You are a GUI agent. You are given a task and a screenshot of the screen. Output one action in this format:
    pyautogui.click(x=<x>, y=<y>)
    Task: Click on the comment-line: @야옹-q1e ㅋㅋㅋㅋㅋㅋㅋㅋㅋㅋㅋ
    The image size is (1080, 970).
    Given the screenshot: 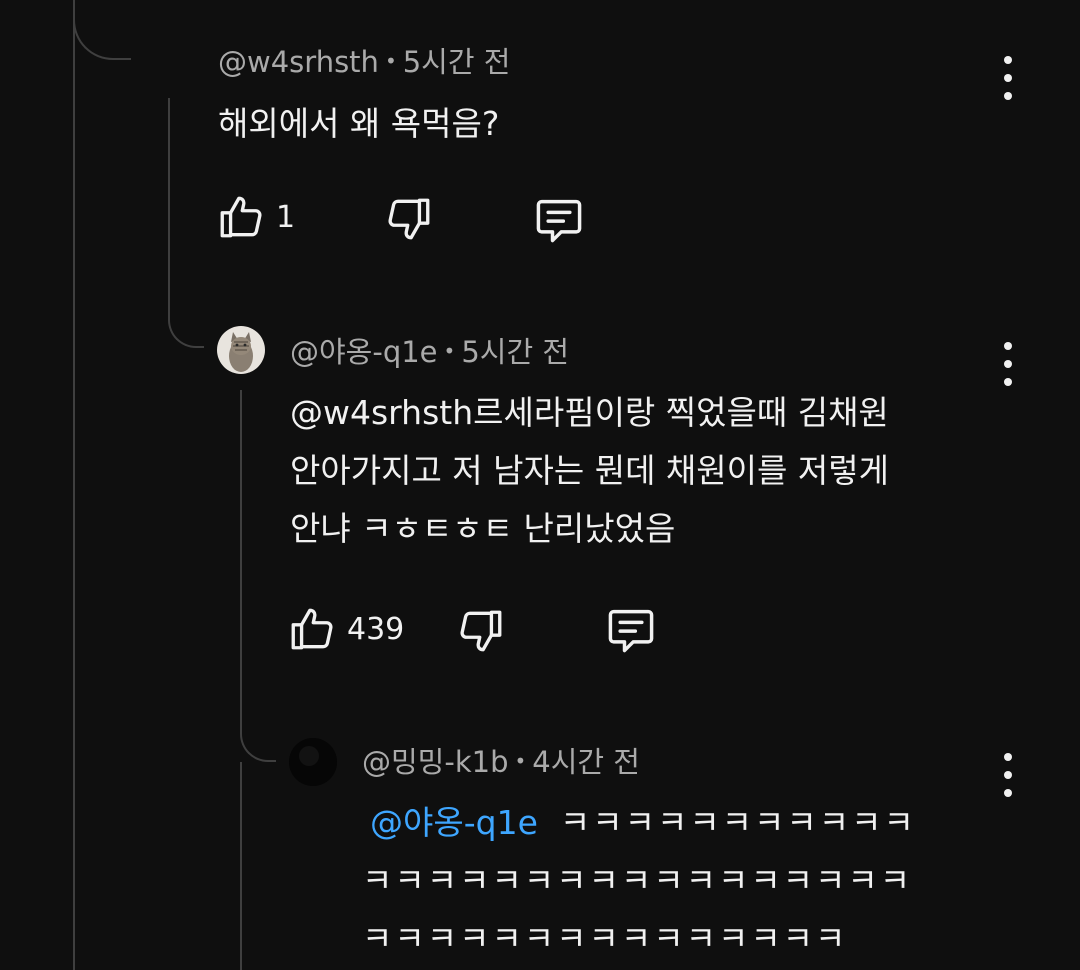 What is the action you would take?
    pyautogui.click(x=639, y=823)
    